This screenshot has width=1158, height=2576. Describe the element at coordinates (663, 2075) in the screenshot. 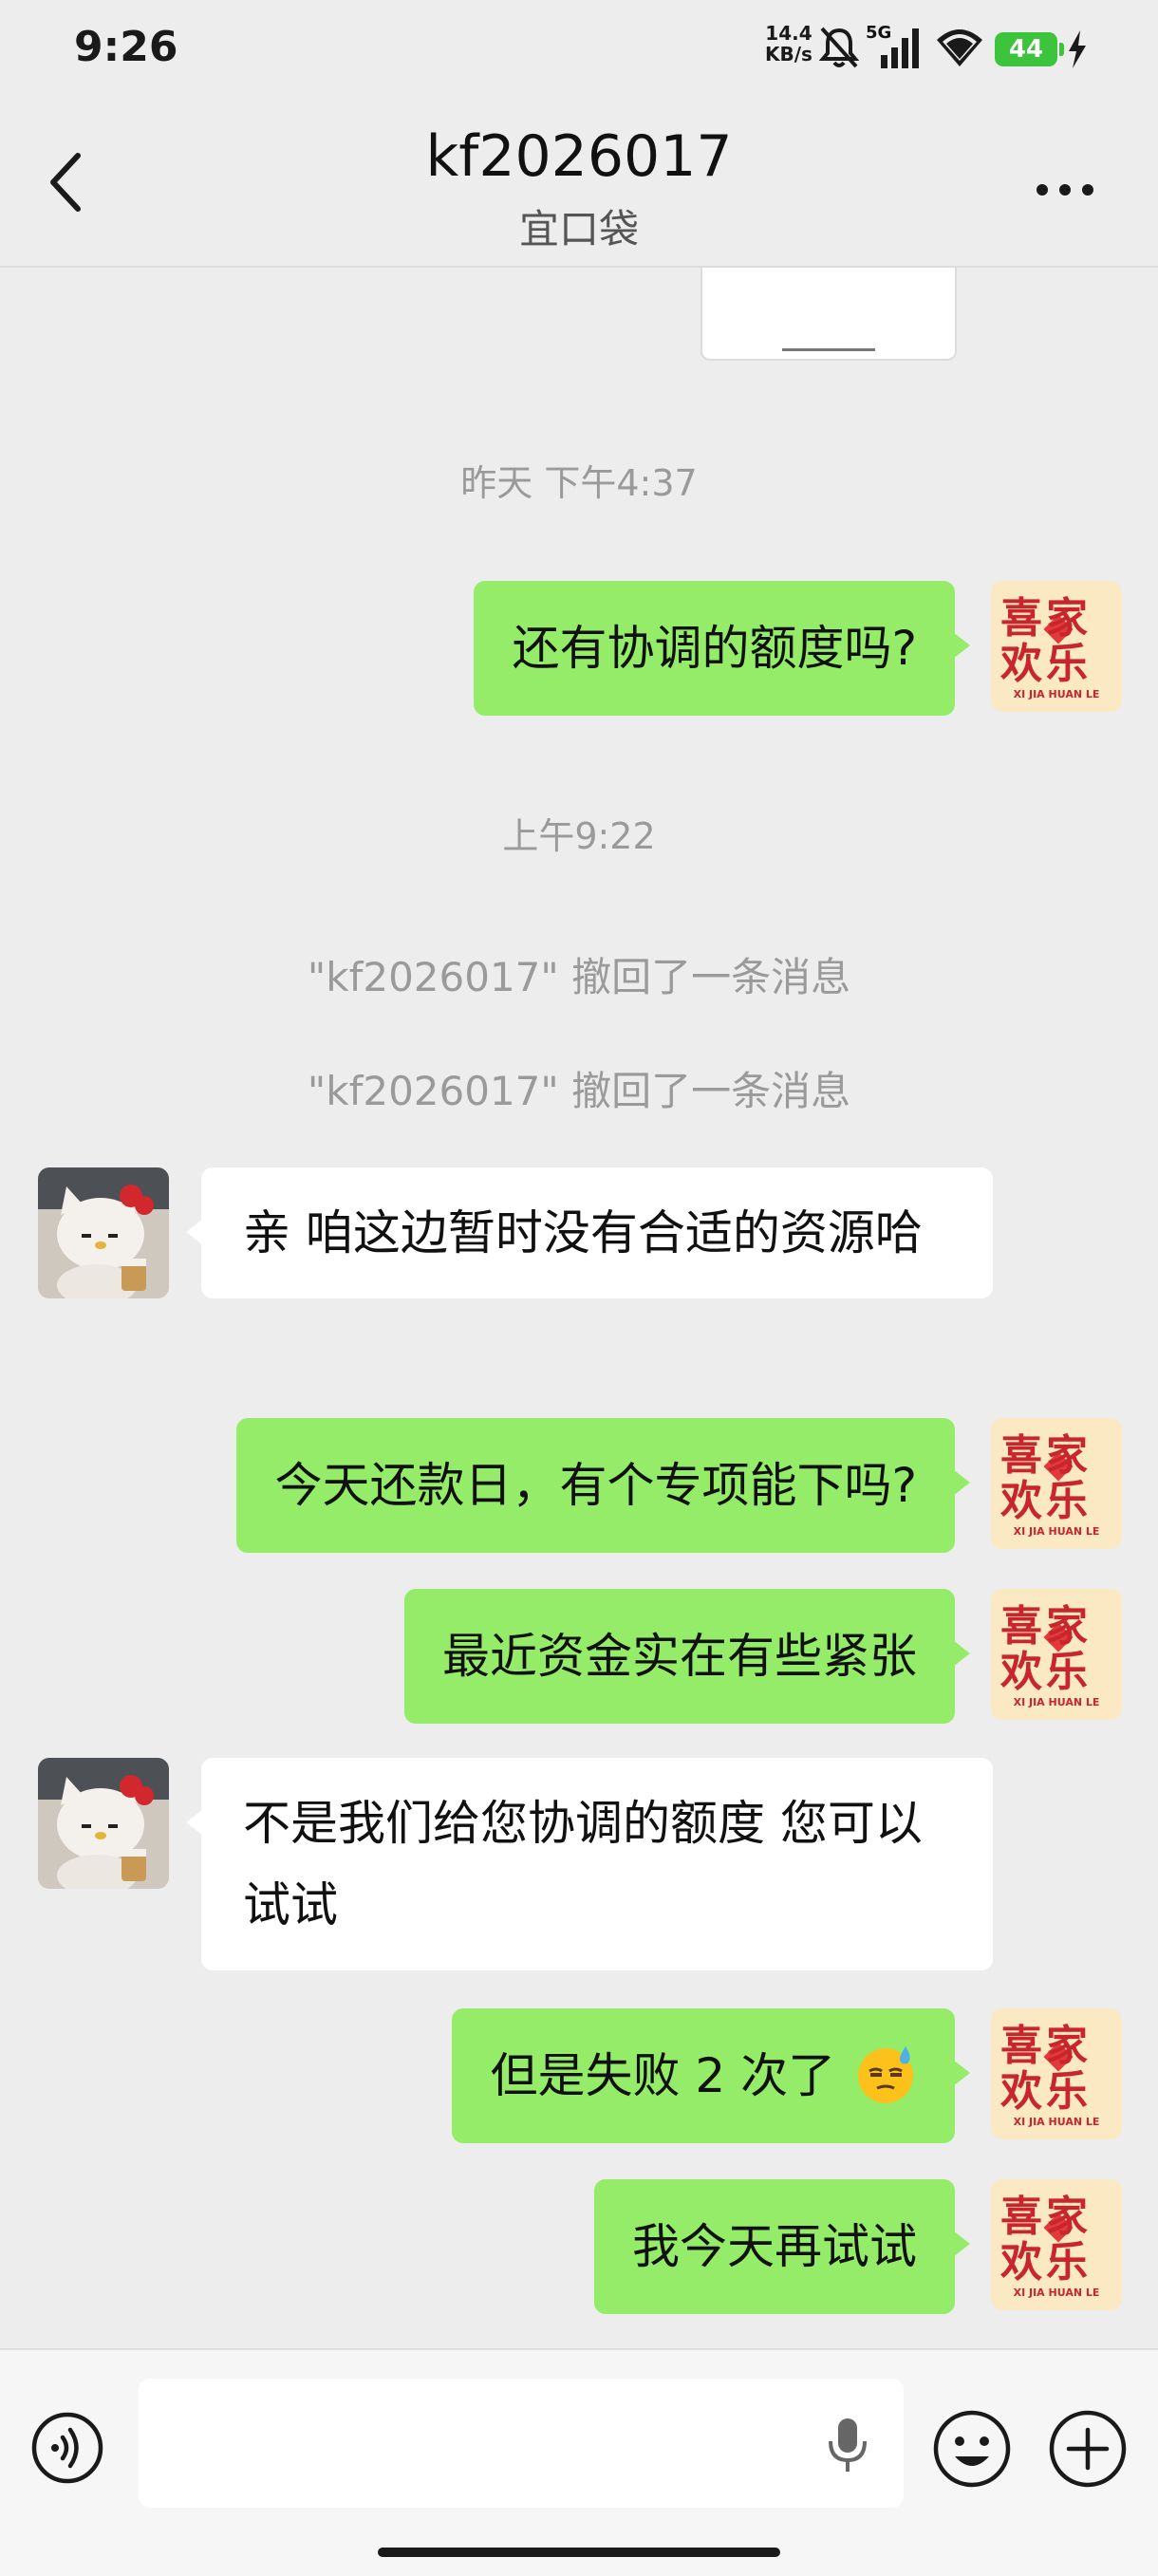

I see `message-text: 但是失败 2 次了` at that location.